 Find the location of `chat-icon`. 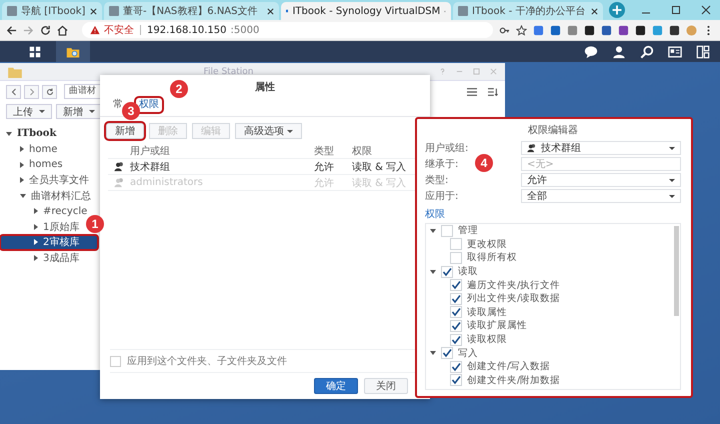

chat-icon is located at coordinates (591, 51).